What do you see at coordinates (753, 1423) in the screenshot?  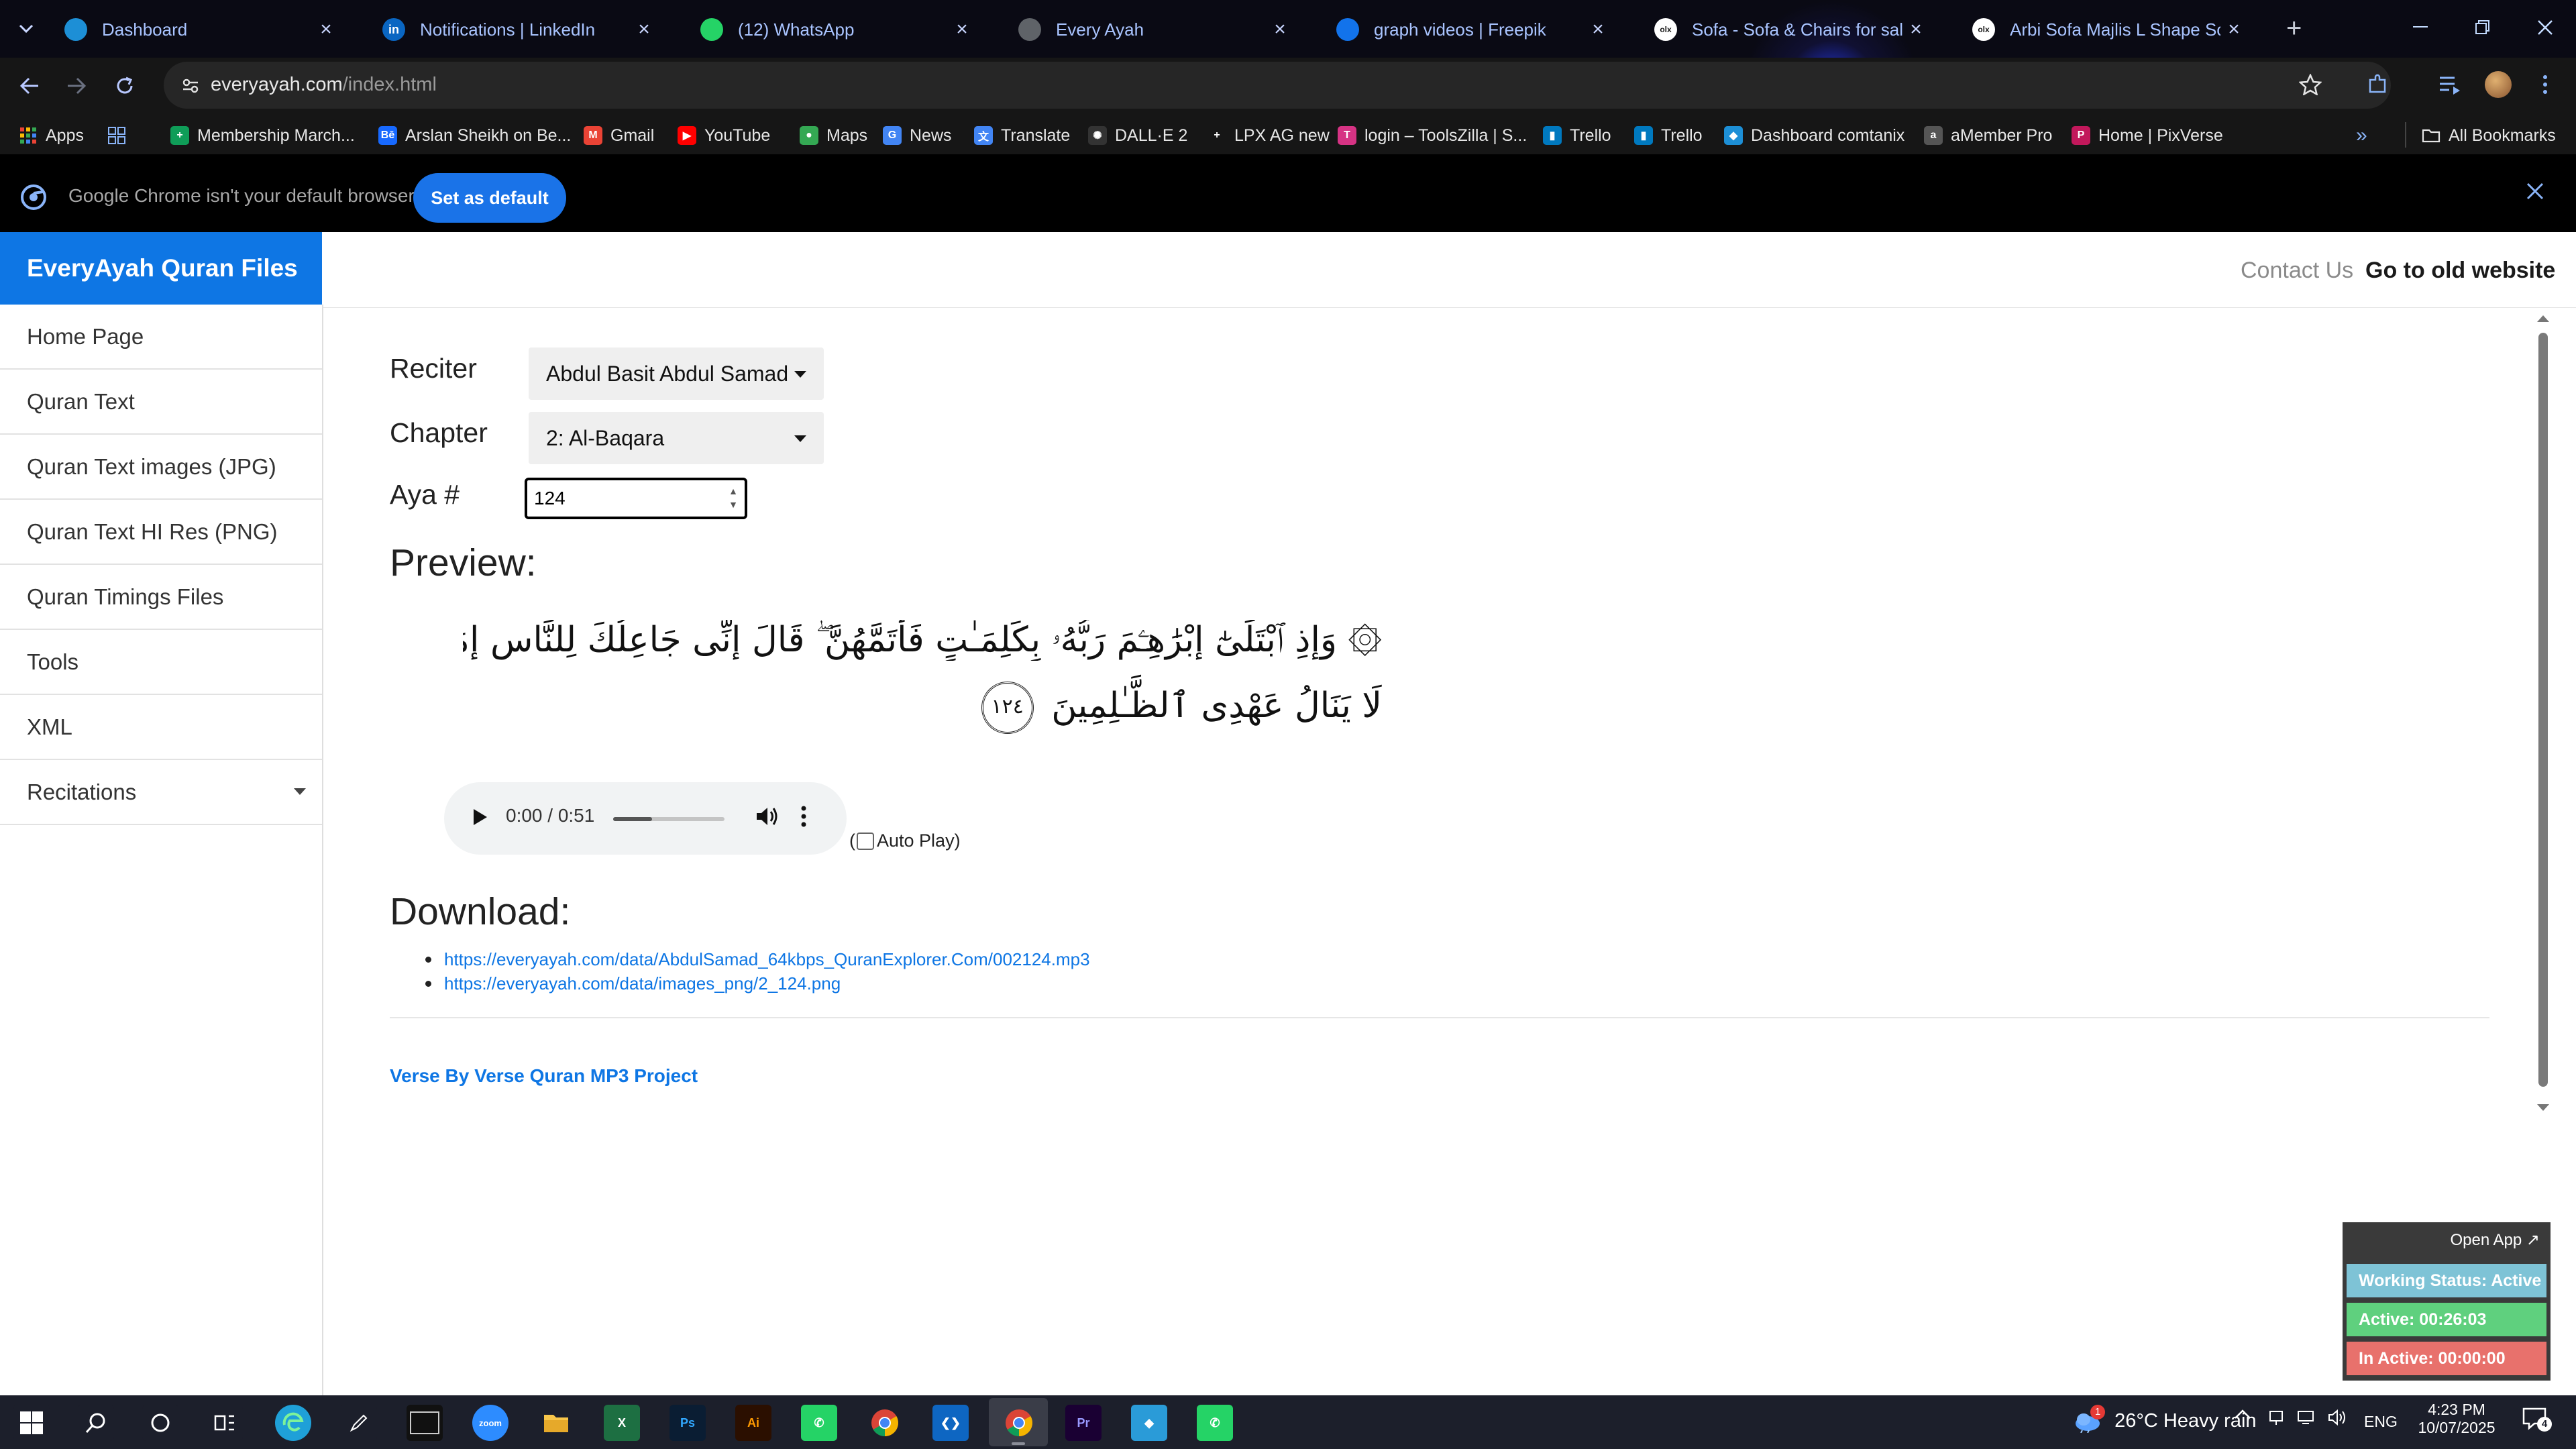 I see `illustrator-icon: Ai` at bounding box center [753, 1423].